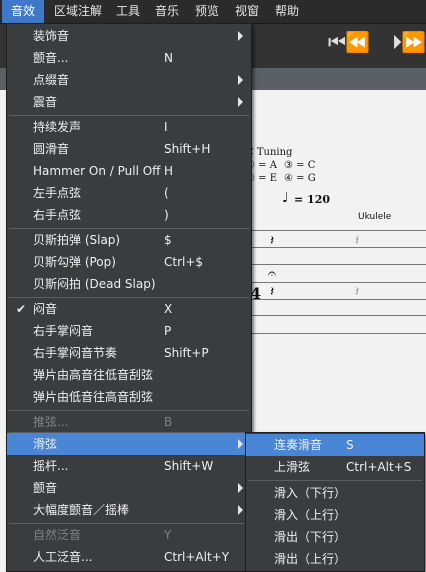  Describe the element at coordinates (357, 42) in the screenshot. I see `rewind-icon: ⏪` at that location.